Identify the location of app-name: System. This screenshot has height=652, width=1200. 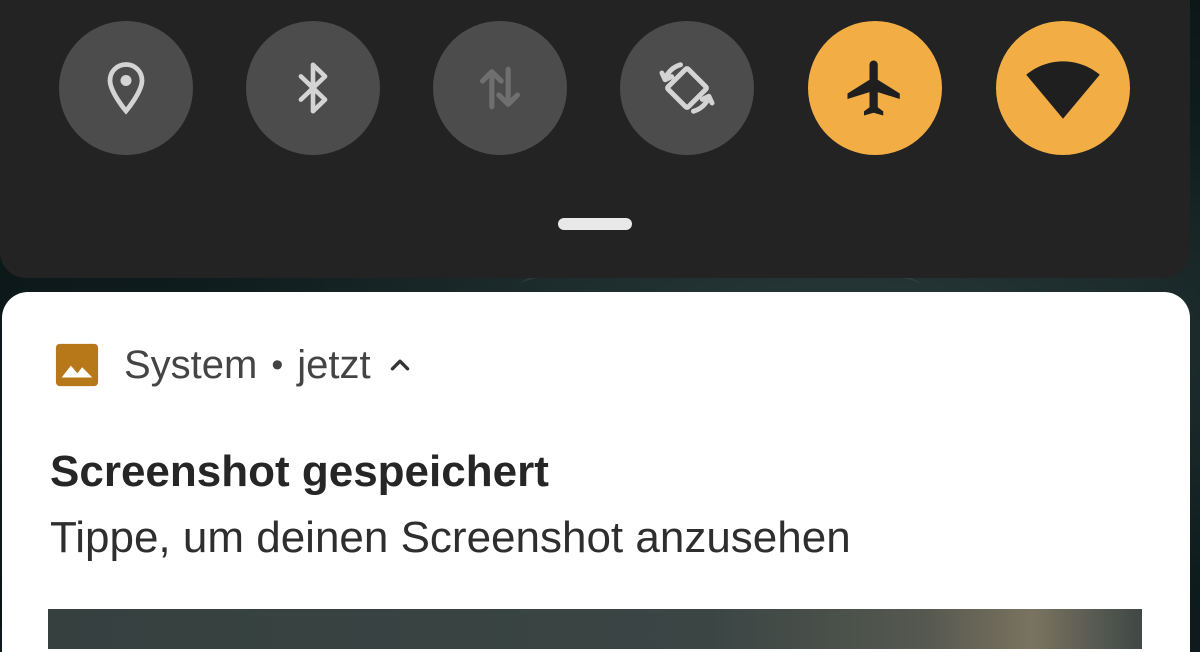
(191, 365).